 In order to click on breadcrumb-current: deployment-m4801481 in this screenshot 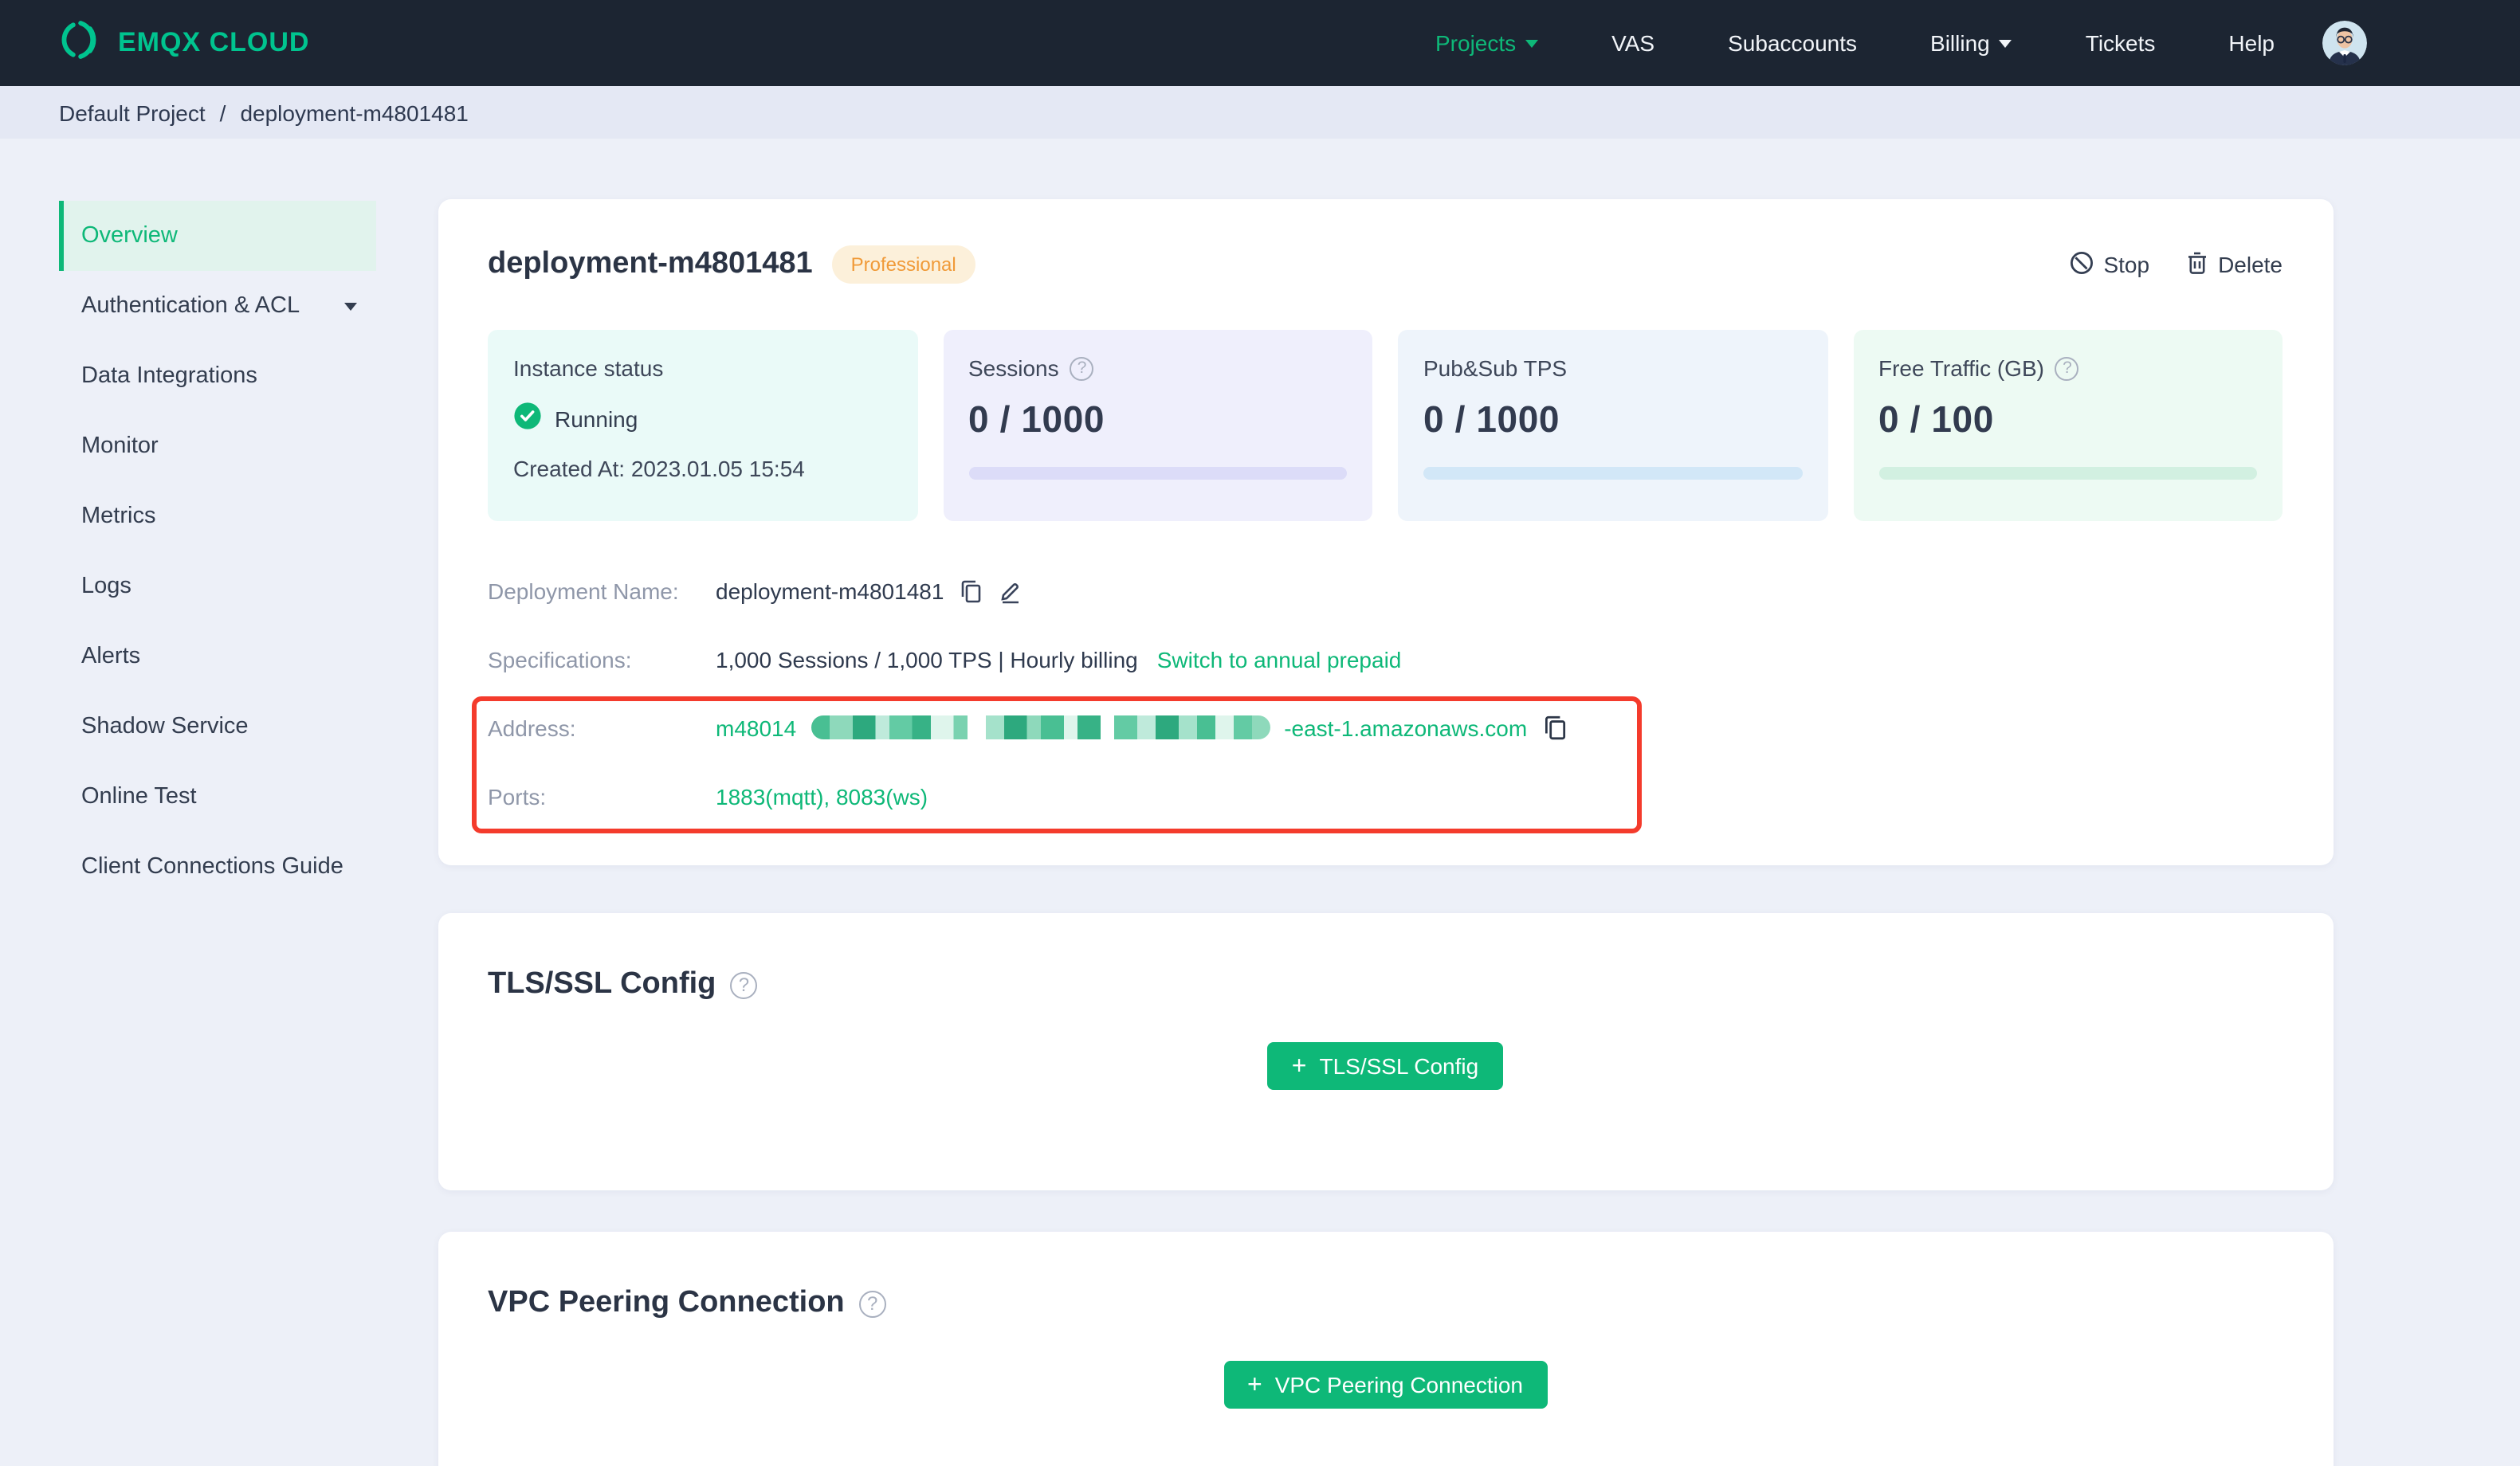, I will do `click(354, 112)`.